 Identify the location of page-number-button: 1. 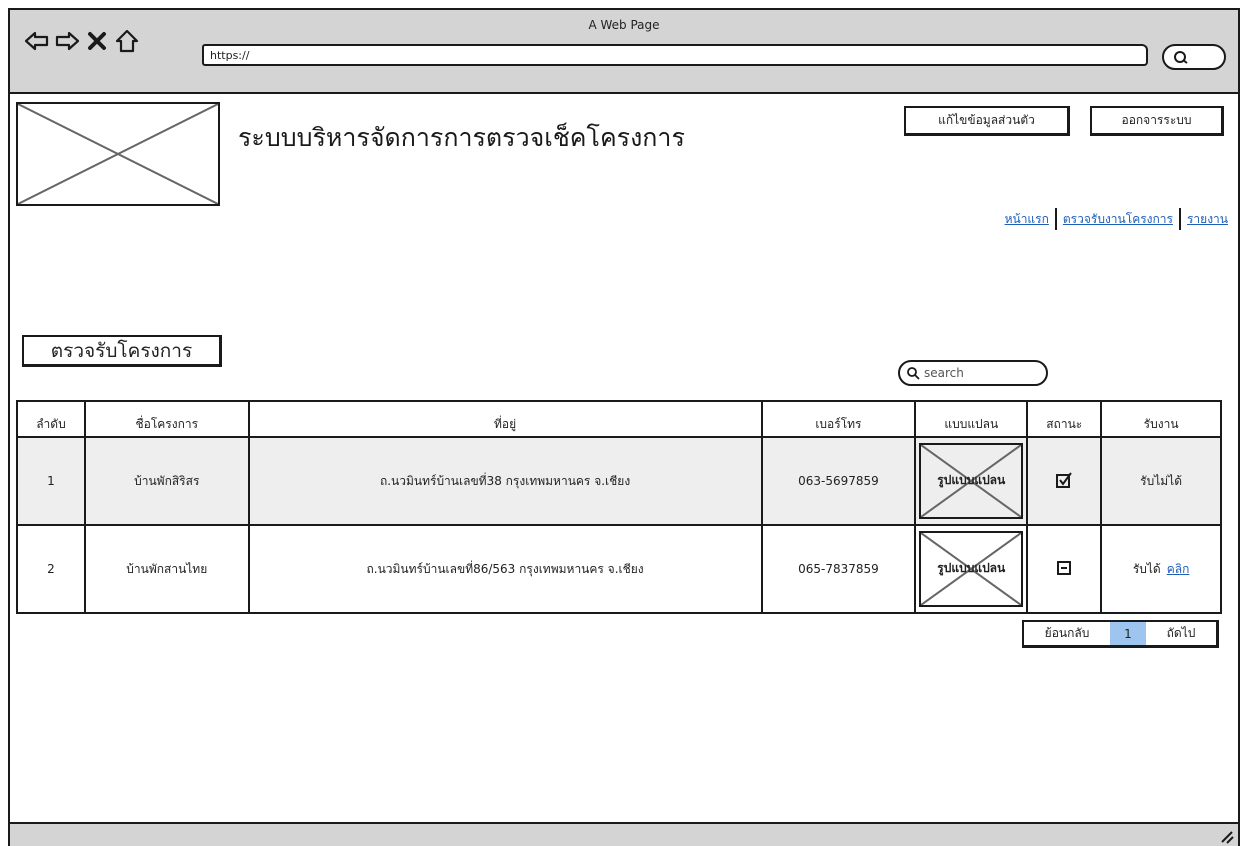
(1128, 633).